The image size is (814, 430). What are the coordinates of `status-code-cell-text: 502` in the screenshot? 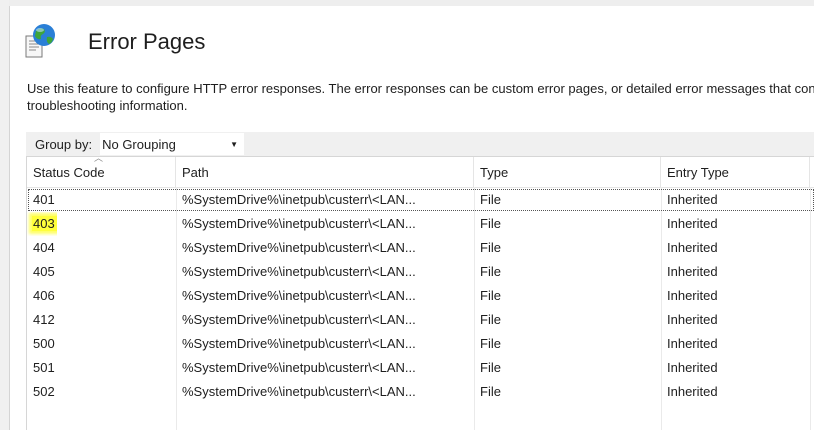 It's located at (44, 391).